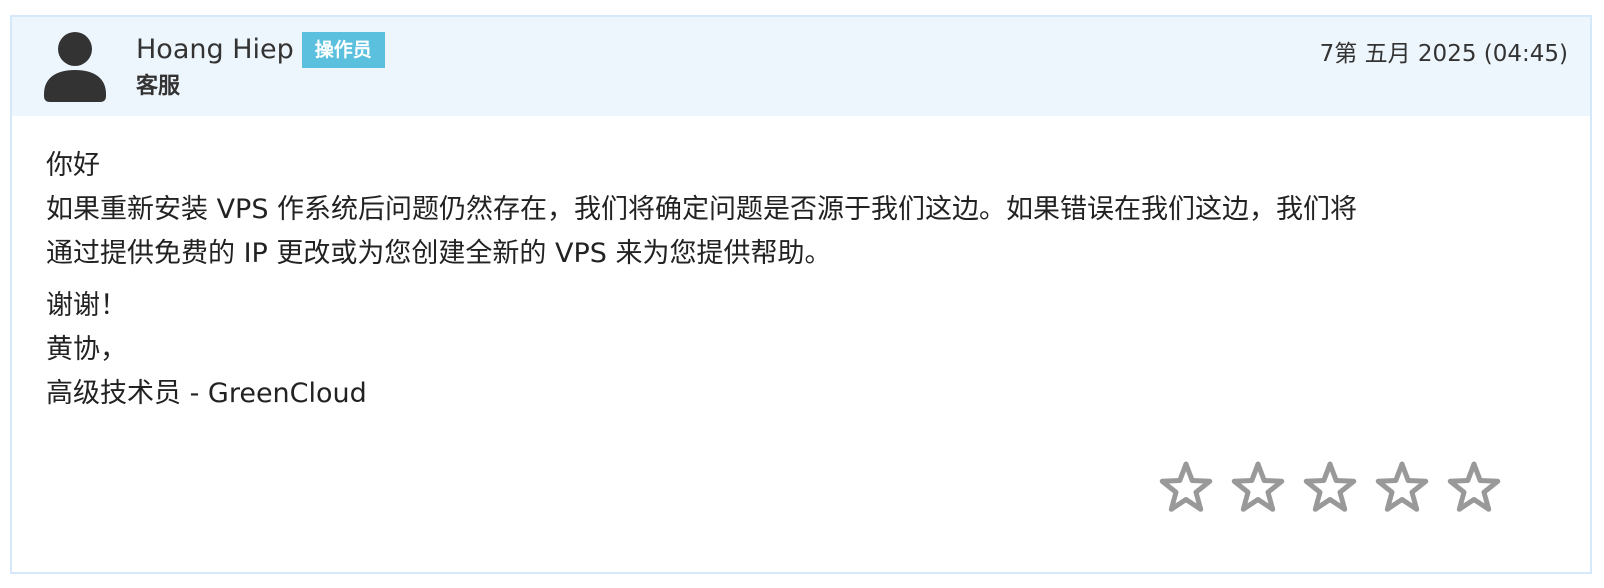 This screenshot has height=588, width=1604. I want to click on rating-star-3-icon, so click(1330, 487).